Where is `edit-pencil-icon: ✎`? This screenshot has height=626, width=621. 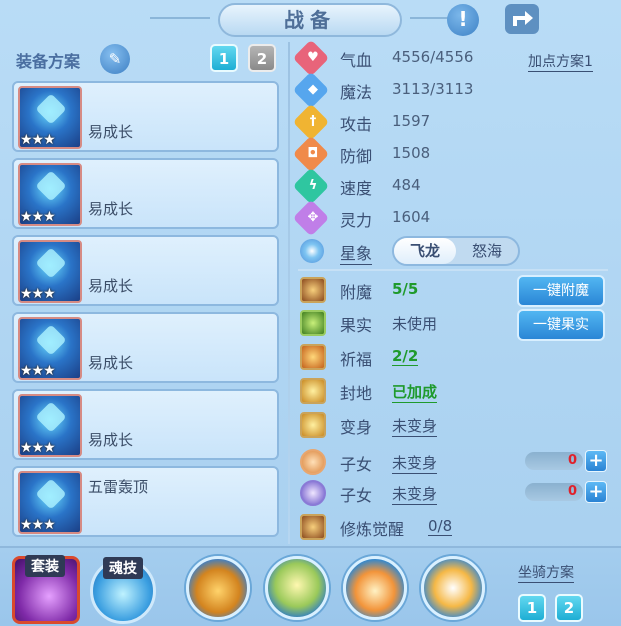
edit-pencil-icon: ✎ is located at coordinates (115, 59).